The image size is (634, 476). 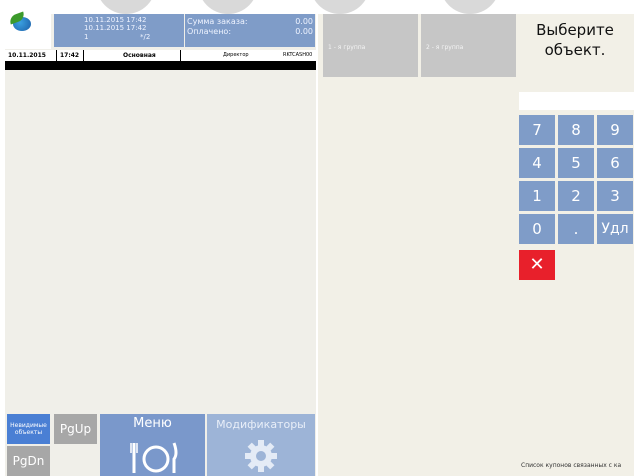 I want to click on plate-fork-icon, so click(x=154, y=457).